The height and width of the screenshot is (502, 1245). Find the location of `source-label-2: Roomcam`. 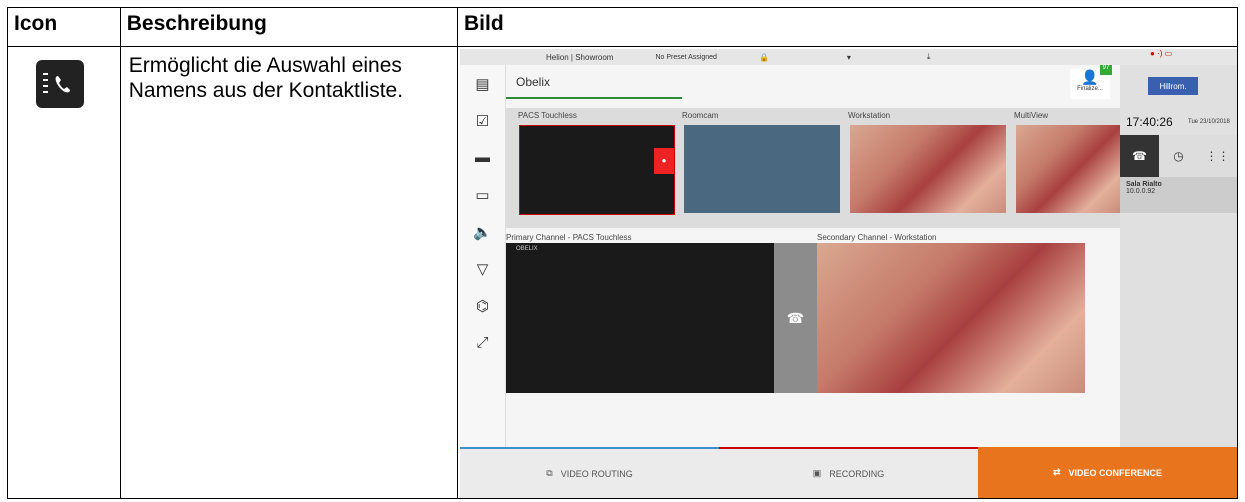

source-label-2: Roomcam is located at coordinates (700, 115).